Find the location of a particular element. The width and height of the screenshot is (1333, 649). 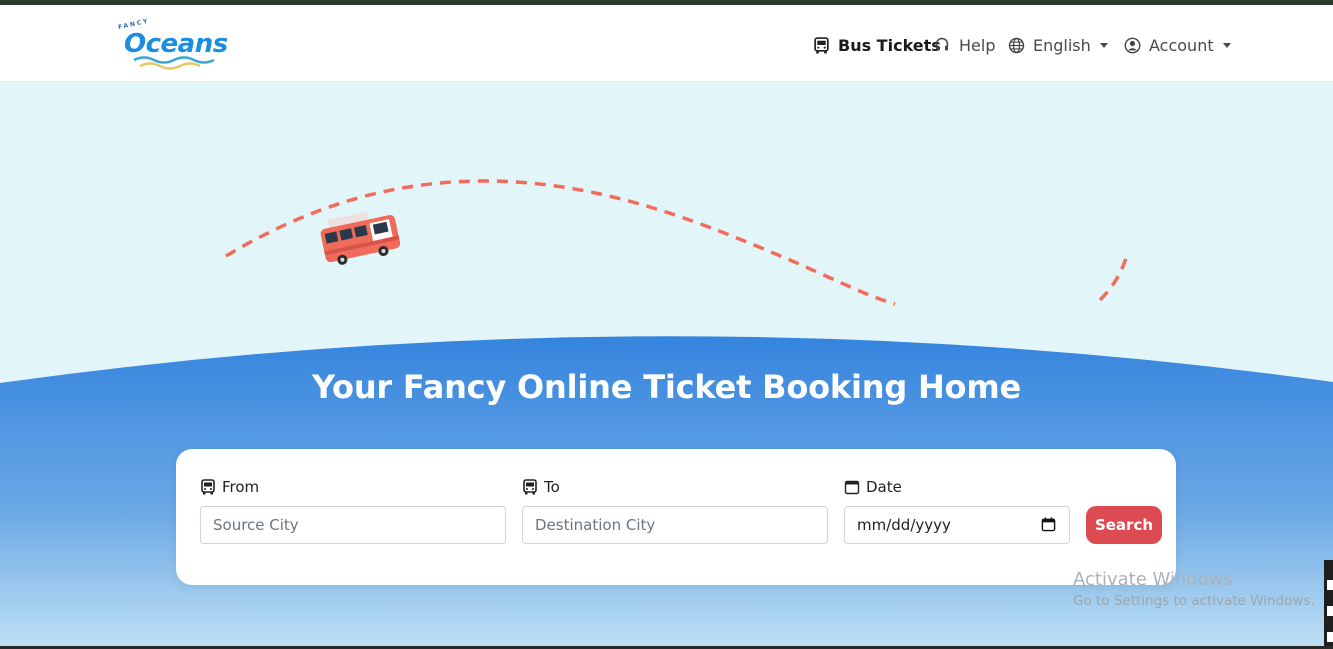

source-city-input is located at coordinates (353, 525).